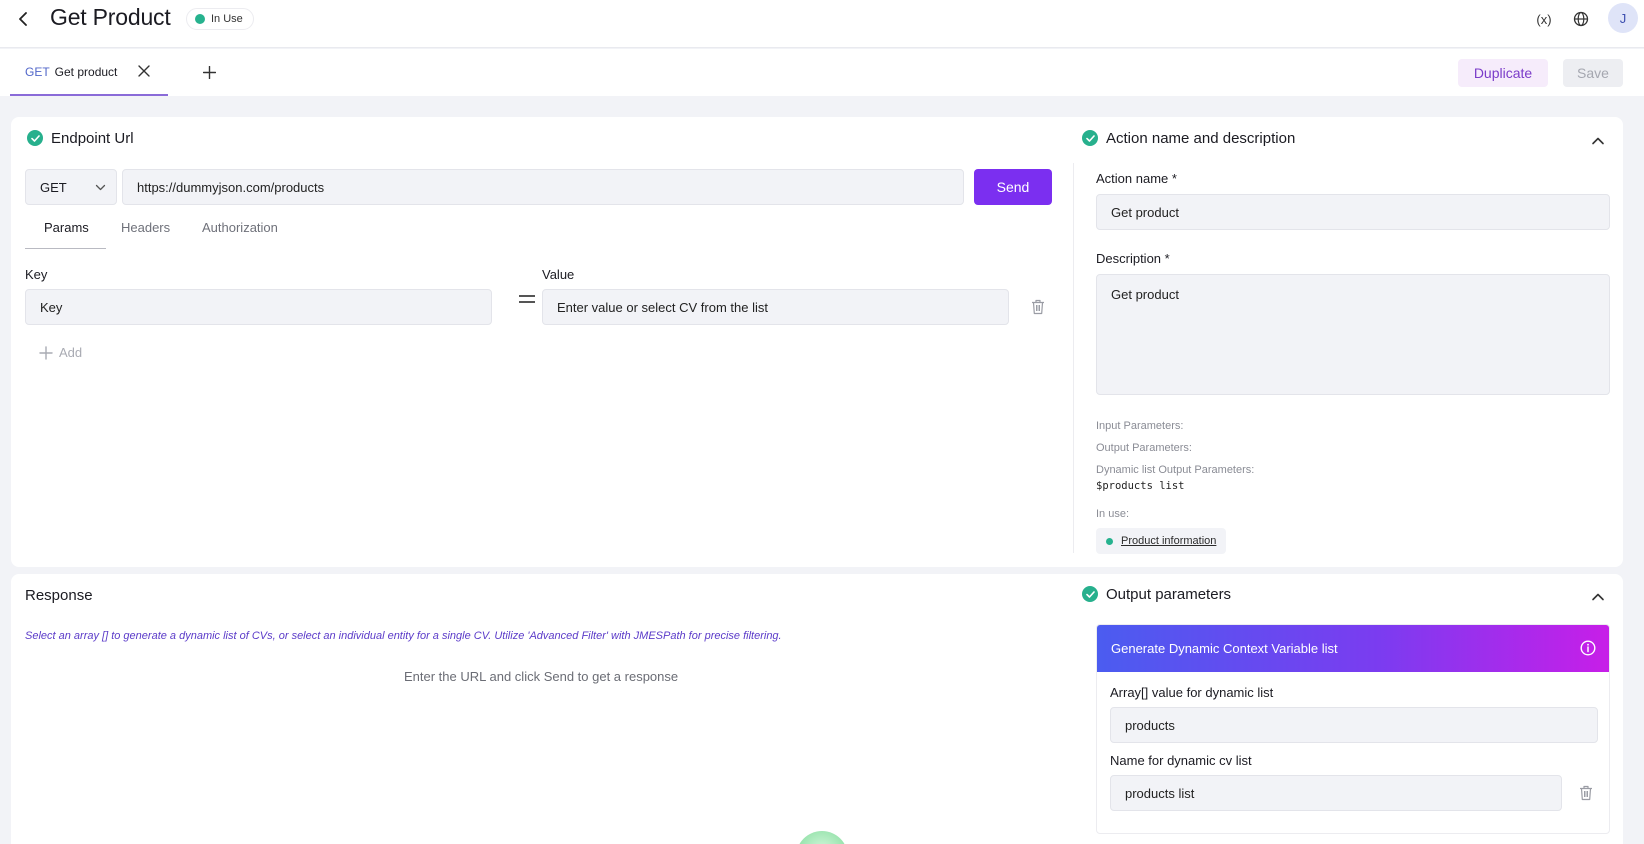 The image size is (1644, 844). What do you see at coordinates (1353, 648) in the screenshot?
I see `dynamic-cv-panel-header: Generate Dynamic Context Variable list` at bounding box center [1353, 648].